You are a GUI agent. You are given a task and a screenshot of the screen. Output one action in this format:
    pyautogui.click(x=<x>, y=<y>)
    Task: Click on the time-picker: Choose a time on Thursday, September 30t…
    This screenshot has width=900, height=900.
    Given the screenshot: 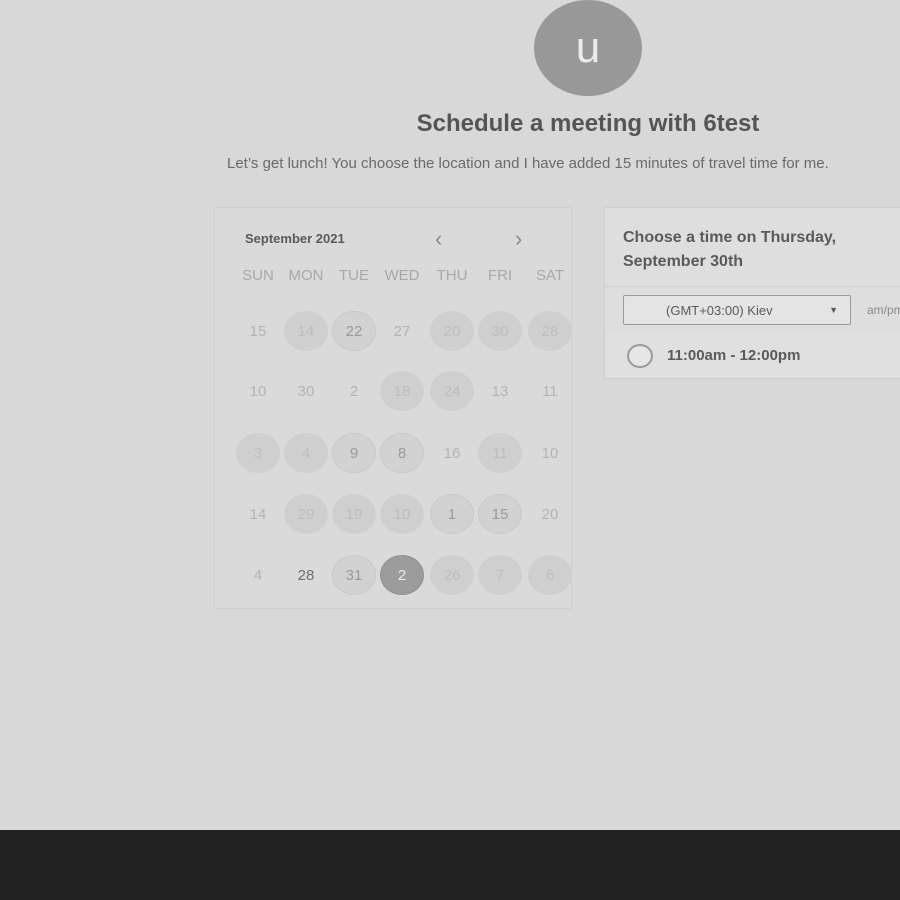 What is the action you would take?
    pyautogui.click(x=752, y=293)
    